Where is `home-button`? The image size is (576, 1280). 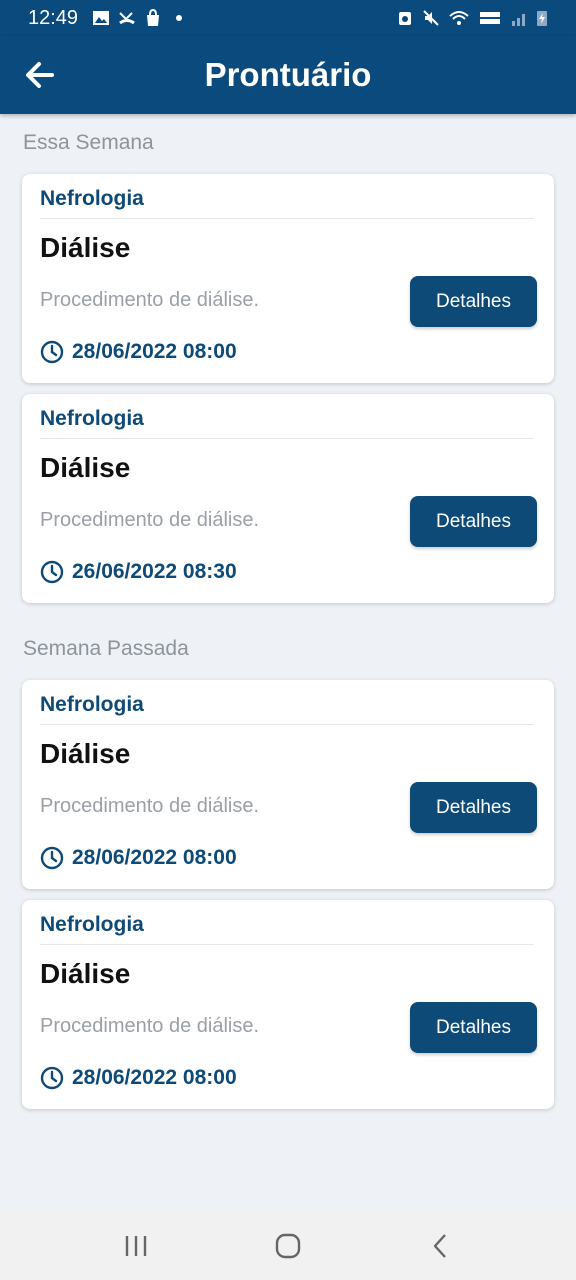 home-button is located at coordinates (288, 1246).